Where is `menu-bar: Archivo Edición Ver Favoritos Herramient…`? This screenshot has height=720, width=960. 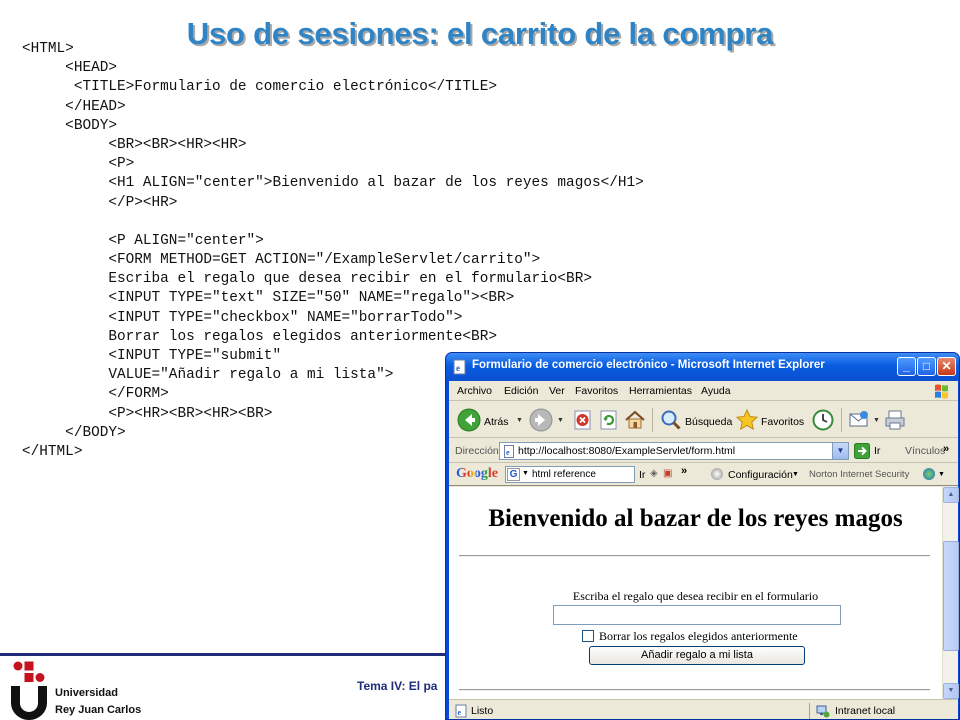
menu-bar: Archivo Edición Ver Favoritos Herramient… is located at coordinates (703, 391).